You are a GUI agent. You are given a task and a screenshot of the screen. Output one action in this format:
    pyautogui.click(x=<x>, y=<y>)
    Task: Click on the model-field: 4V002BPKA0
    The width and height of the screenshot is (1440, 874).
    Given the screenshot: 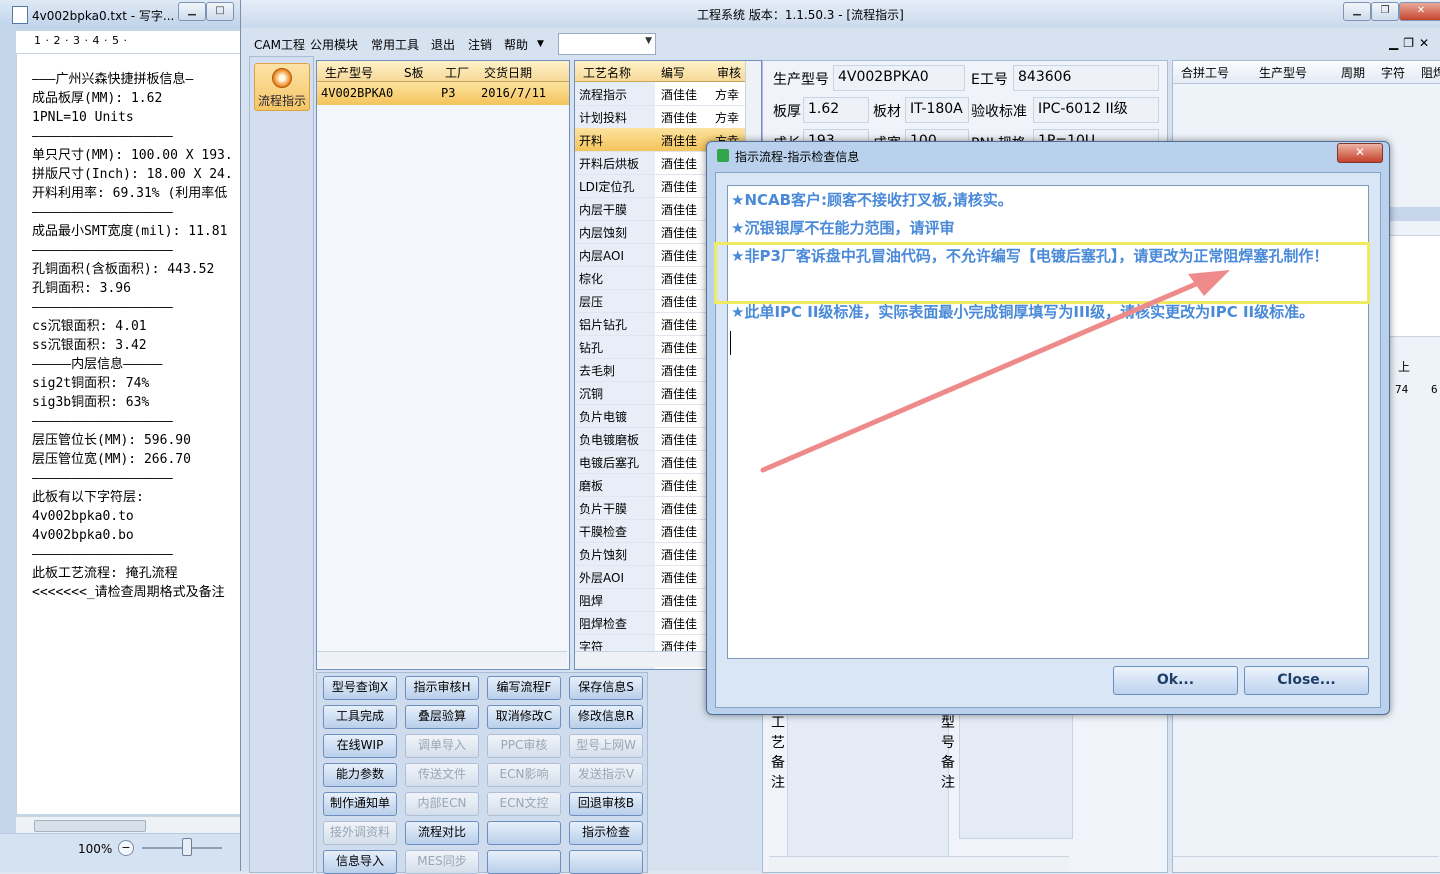 What is the action you would take?
    pyautogui.click(x=899, y=78)
    